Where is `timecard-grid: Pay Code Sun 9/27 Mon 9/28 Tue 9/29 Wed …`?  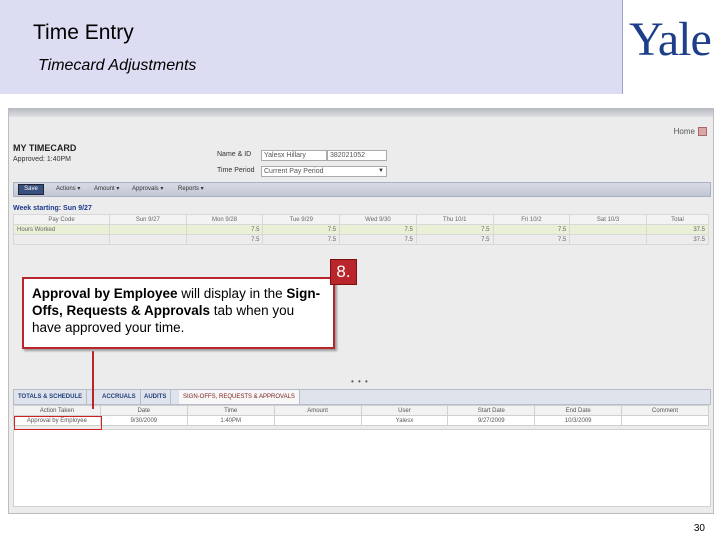 timecard-grid: Pay Code Sun 9/27 Mon 9/28 Tue 9/29 Wed … is located at coordinates (361, 229).